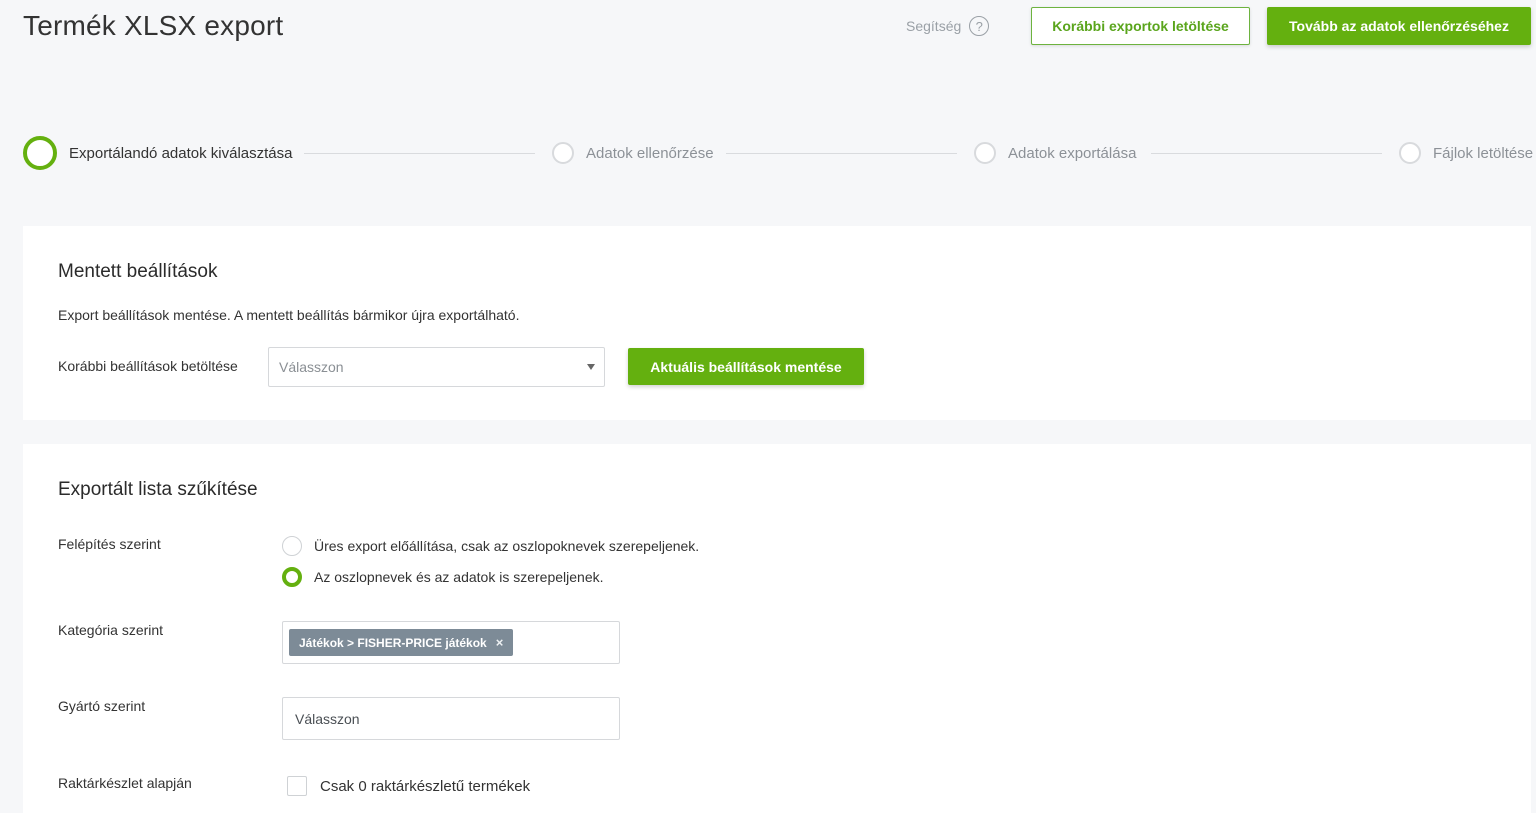 Image resolution: width=1536 pixels, height=813 pixels. I want to click on radio-checked-icon, so click(292, 577).